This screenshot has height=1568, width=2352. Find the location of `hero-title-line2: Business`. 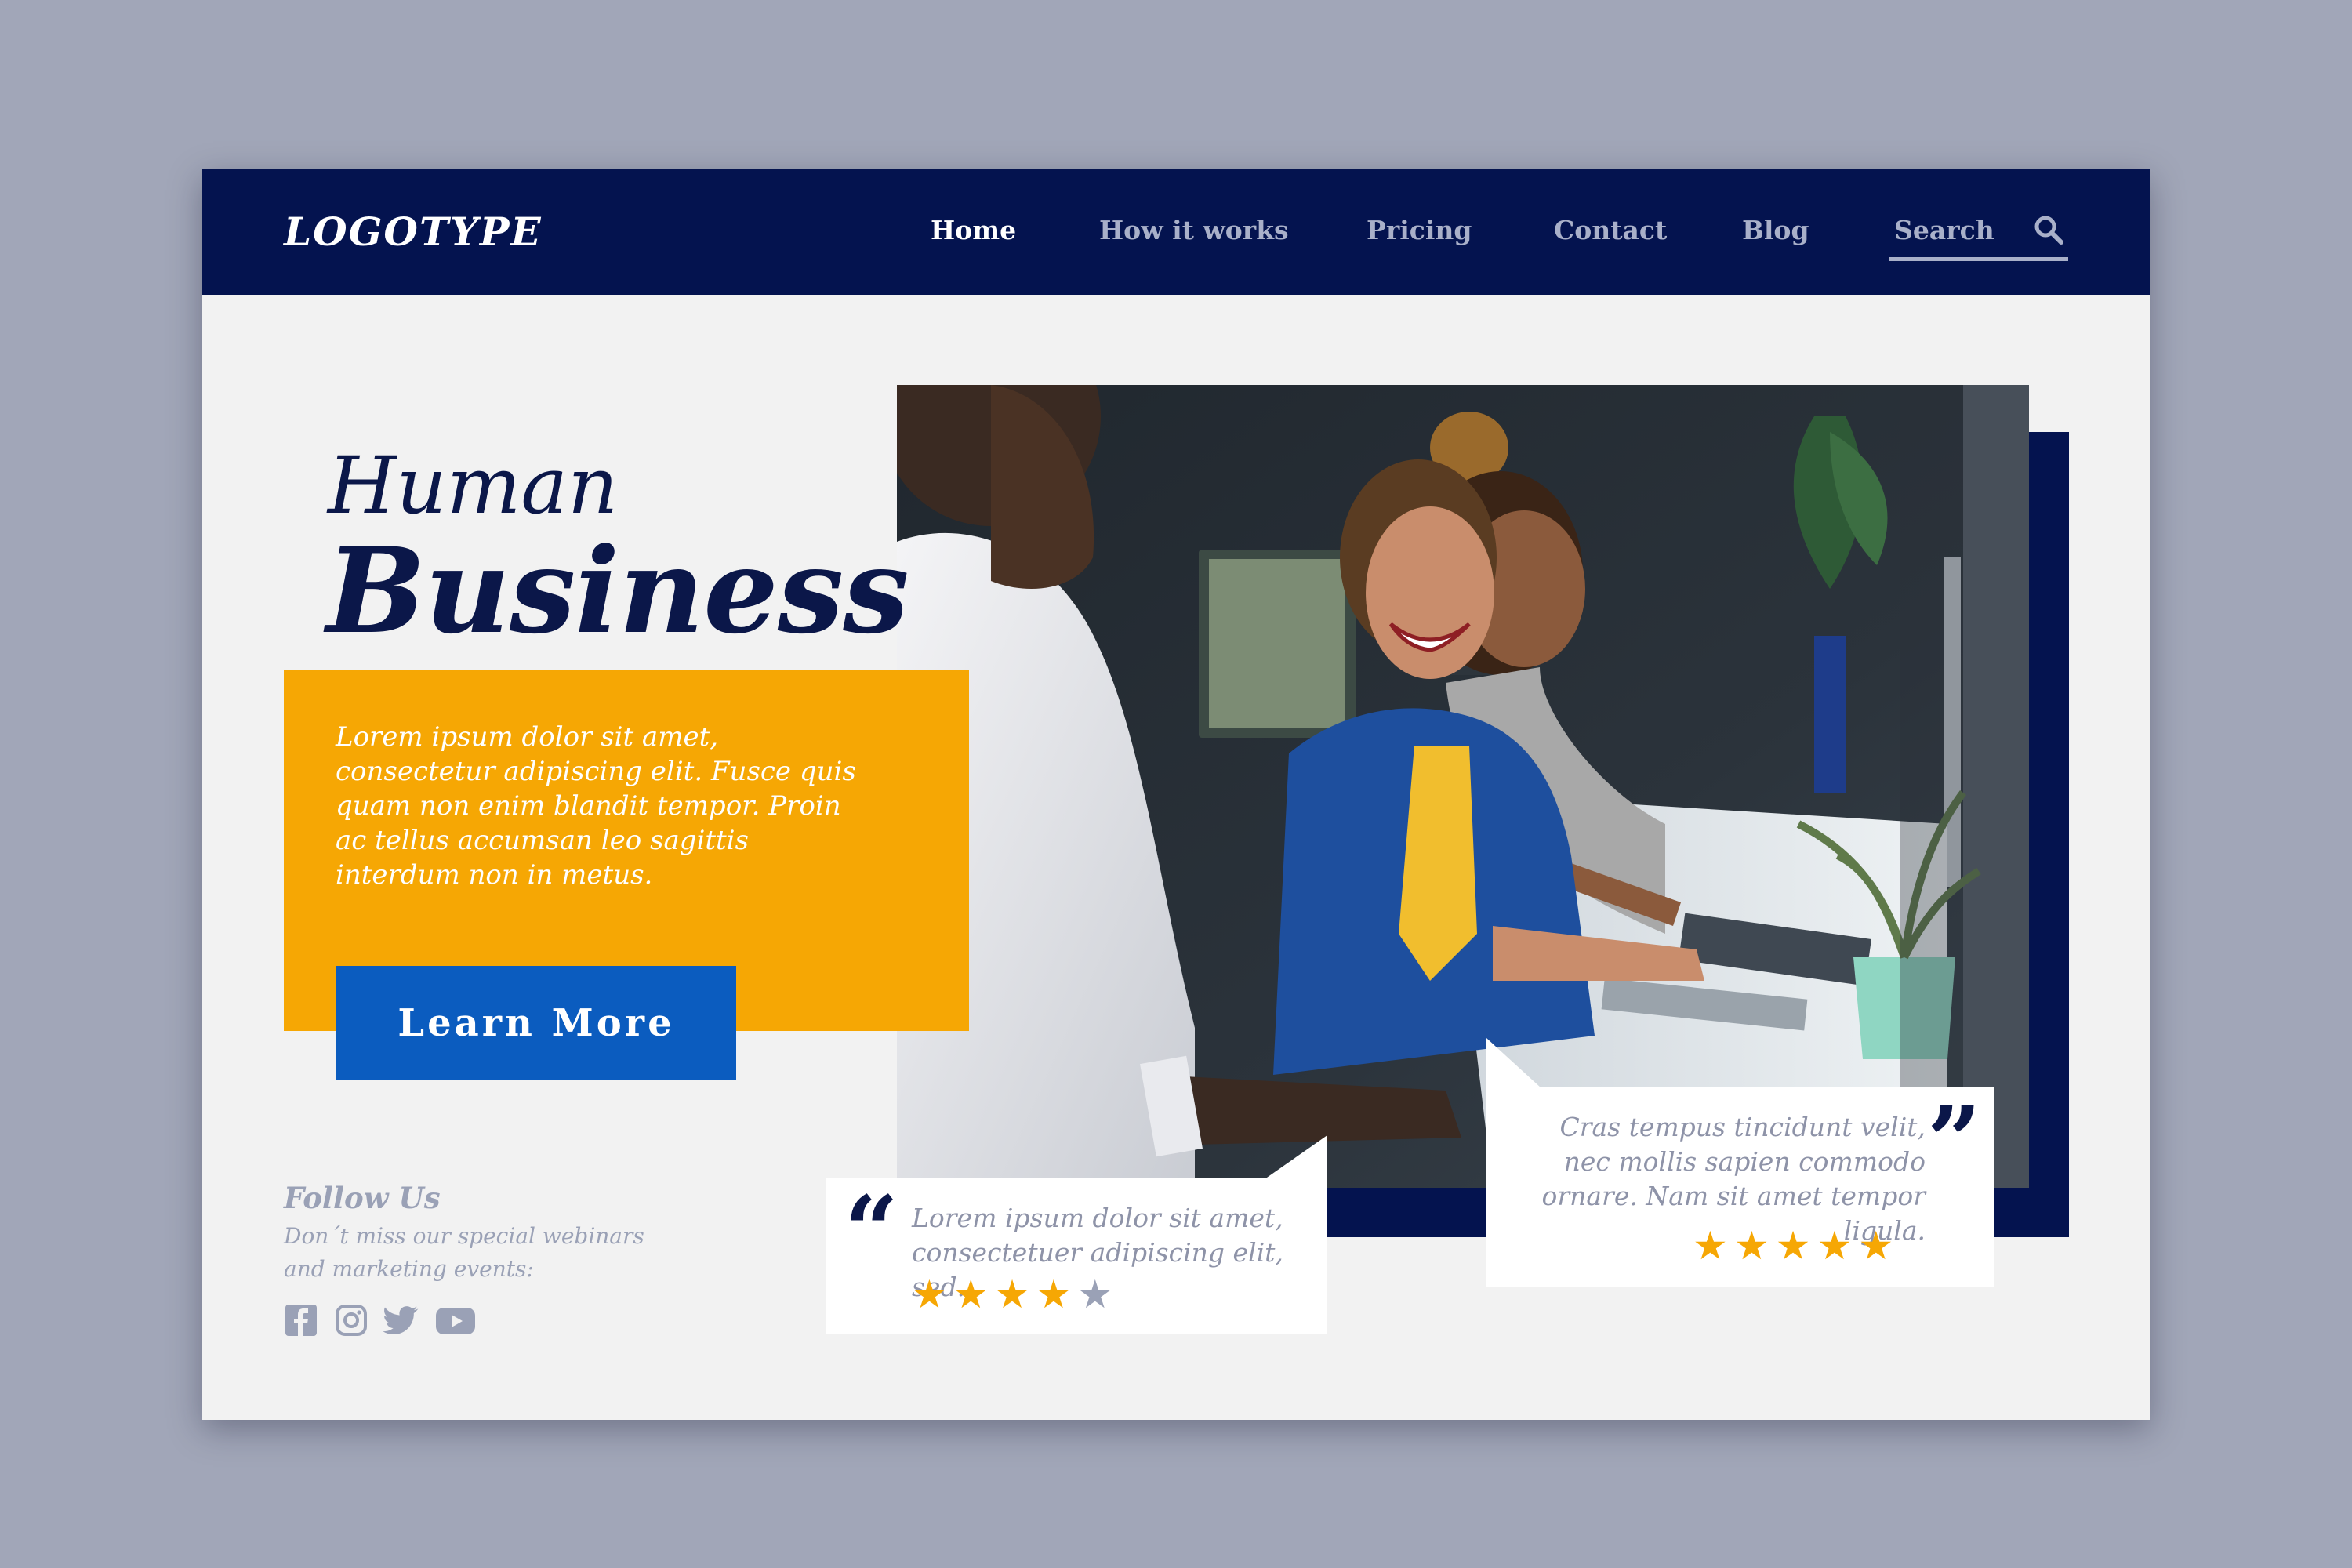

hero-title-line2: Business is located at coordinates (617, 591).